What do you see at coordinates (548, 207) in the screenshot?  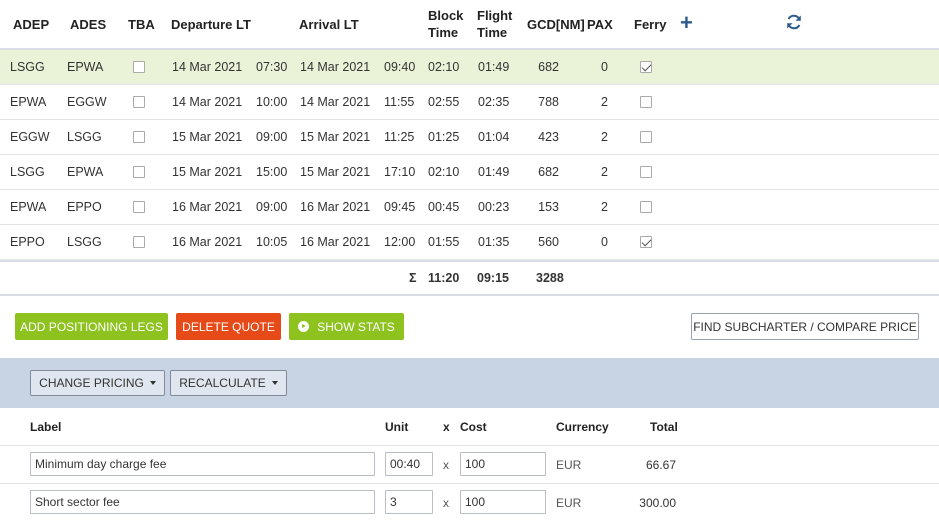 I see `leg-gcd: 153` at bounding box center [548, 207].